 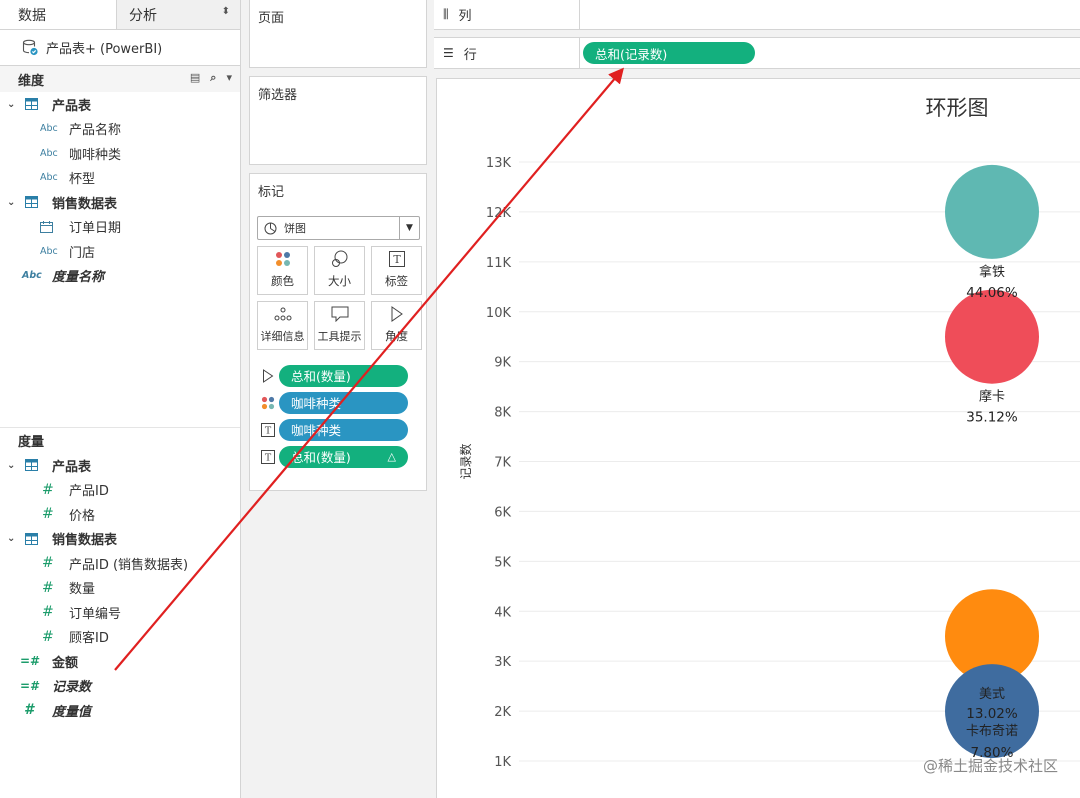 What do you see at coordinates (502, 363) in the screenshot?
I see `y-tick-label: 9K` at bounding box center [502, 363].